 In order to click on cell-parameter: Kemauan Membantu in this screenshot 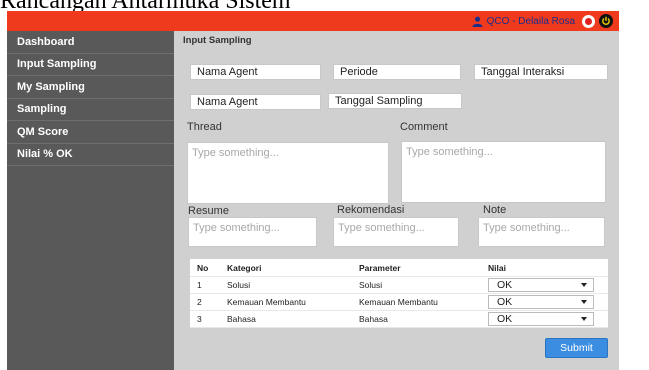, I will do `click(398, 302)`.